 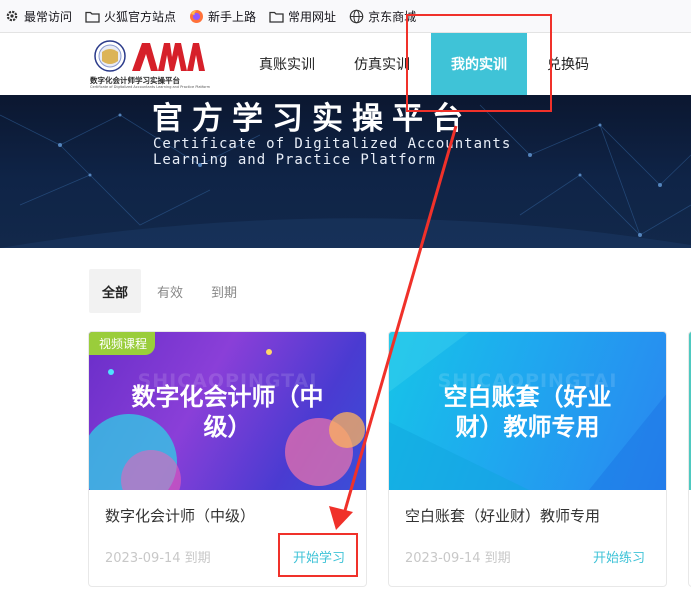 What do you see at coordinates (527, 427) in the screenshot?
I see `cover-title-line2: 财）教师专用` at bounding box center [527, 427].